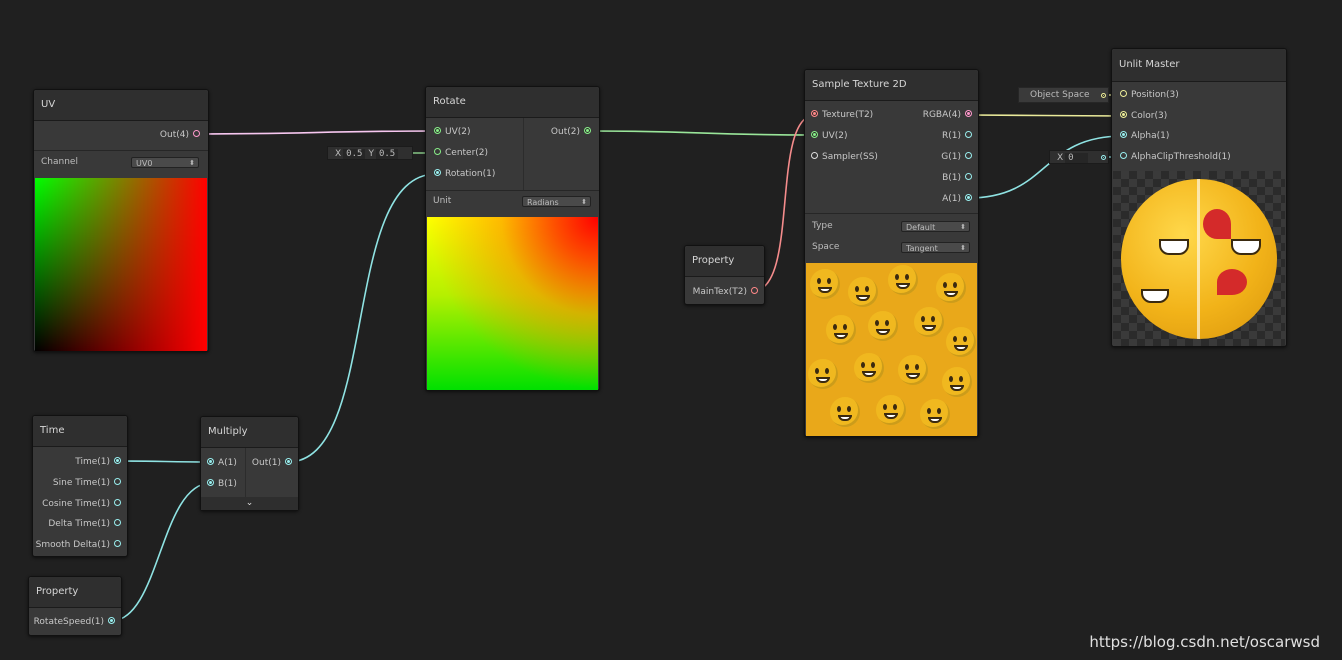  Describe the element at coordinates (165, 162) in the screenshot. I see `uv-channel-dropdown: UV0 ⬍` at that location.